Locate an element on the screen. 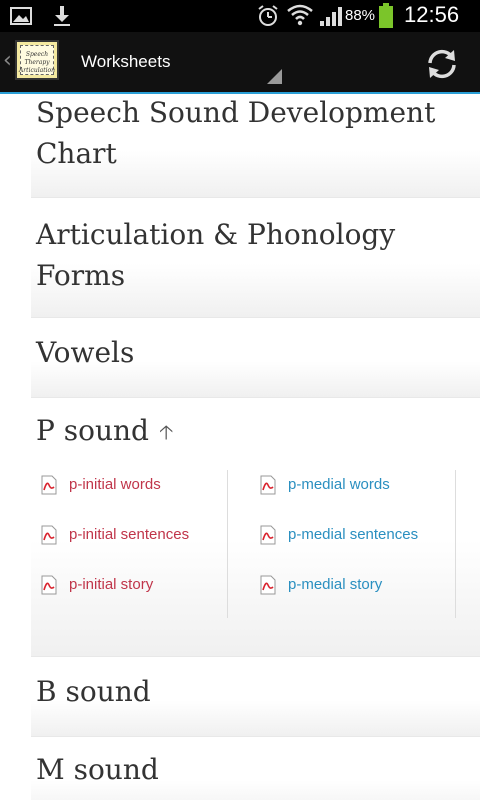 This screenshot has height=800, width=480. link-label: p-medial sentences is located at coordinates (353, 534).